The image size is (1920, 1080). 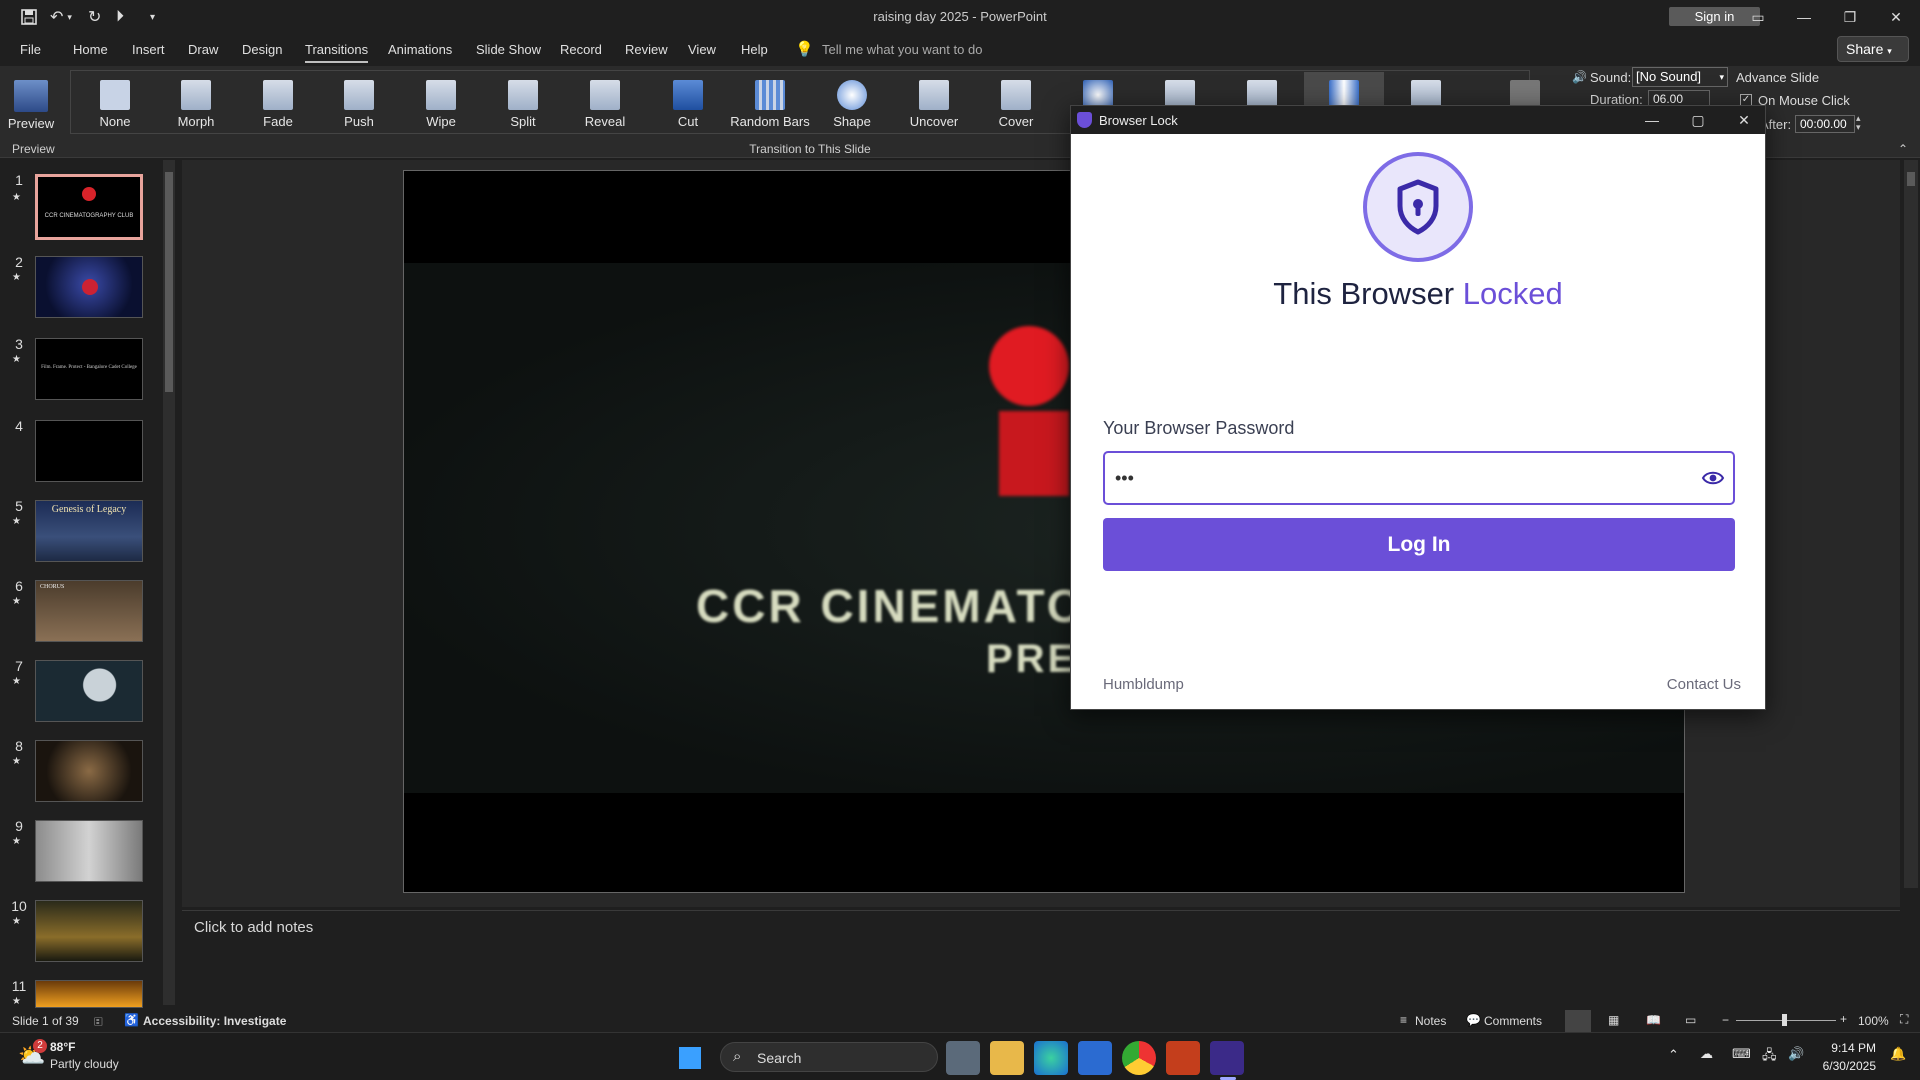 What do you see at coordinates (89, 611) in the screenshot?
I see `slide-thumbnail-6: CHORUS` at bounding box center [89, 611].